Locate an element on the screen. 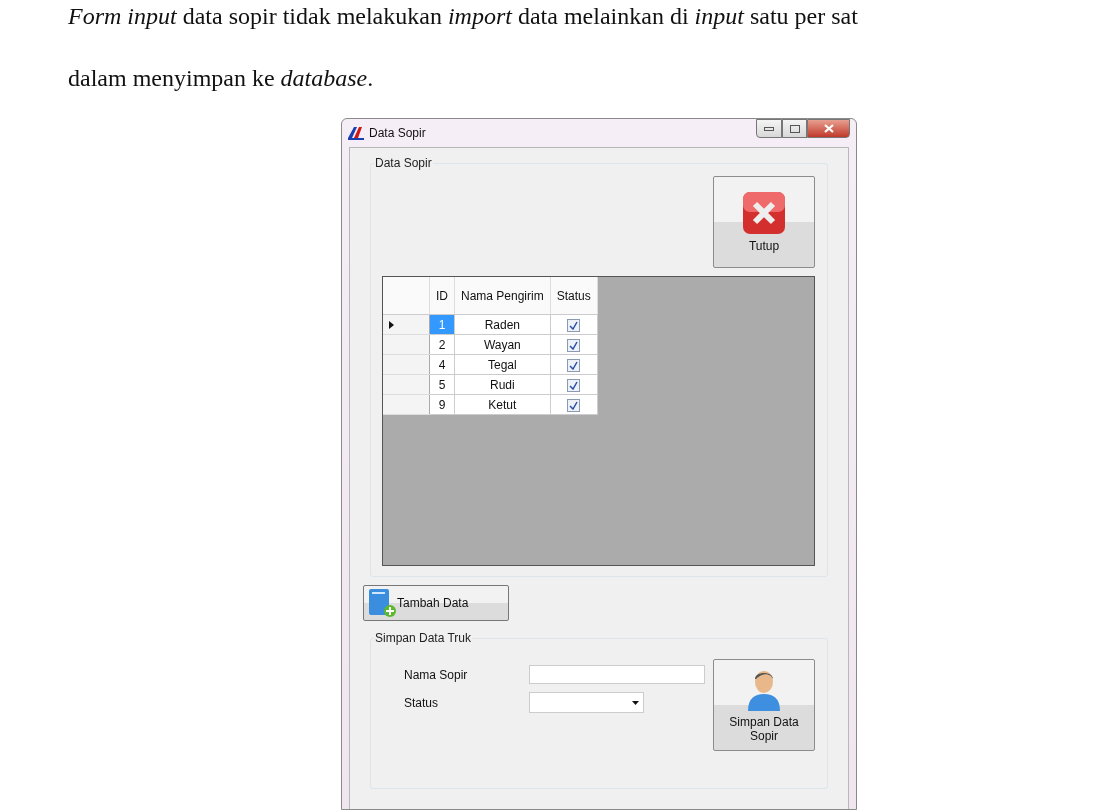 This screenshot has height=810, width=1116. column-header: Status is located at coordinates (574, 296).